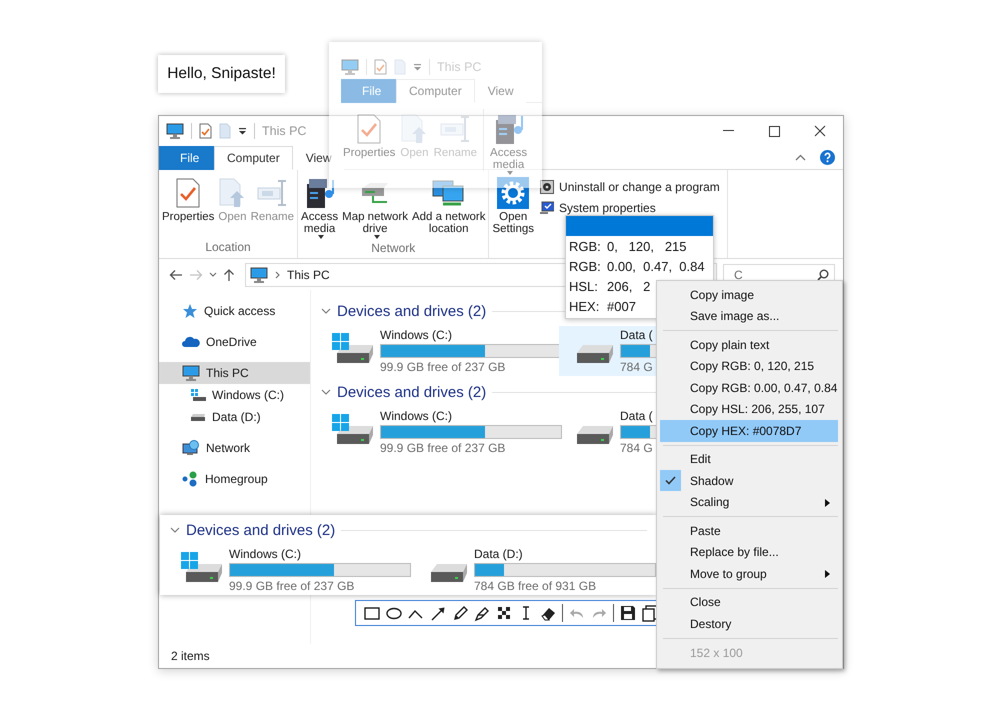 This screenshot has height=712, width=1000. Describe the element at coordinates (253, 158) in the screenshot. I see `ribbon-tab: Computer` at that location.